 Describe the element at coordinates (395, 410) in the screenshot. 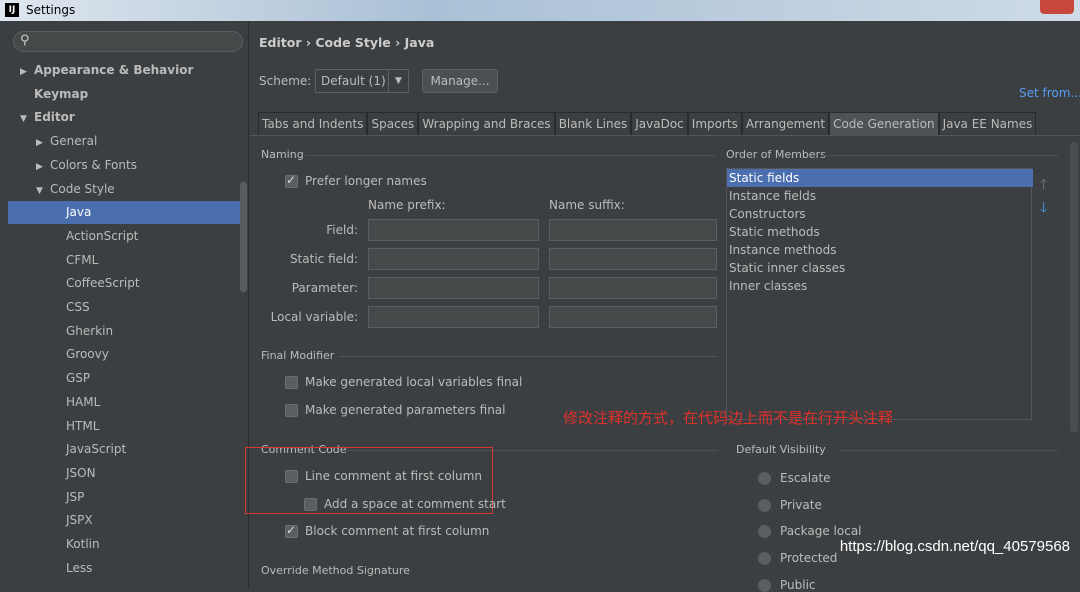

I see `final-params-checkbox: Make generated parameters final` at that location.